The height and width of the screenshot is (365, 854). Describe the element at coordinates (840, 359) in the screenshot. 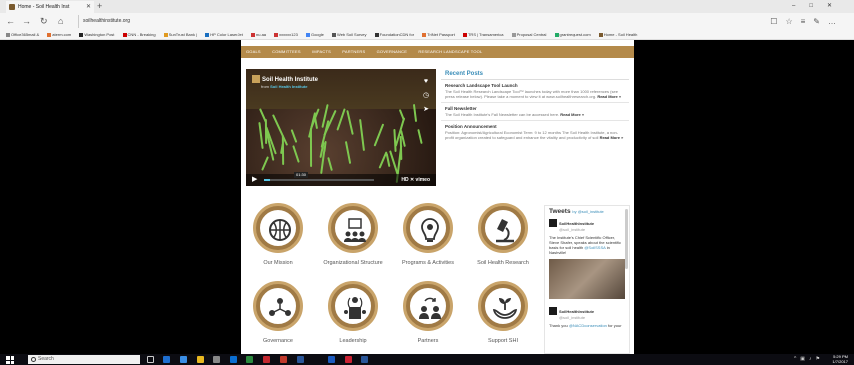

I see `taskbar-clock: 5:29 PM 1/7/2017` at that location.